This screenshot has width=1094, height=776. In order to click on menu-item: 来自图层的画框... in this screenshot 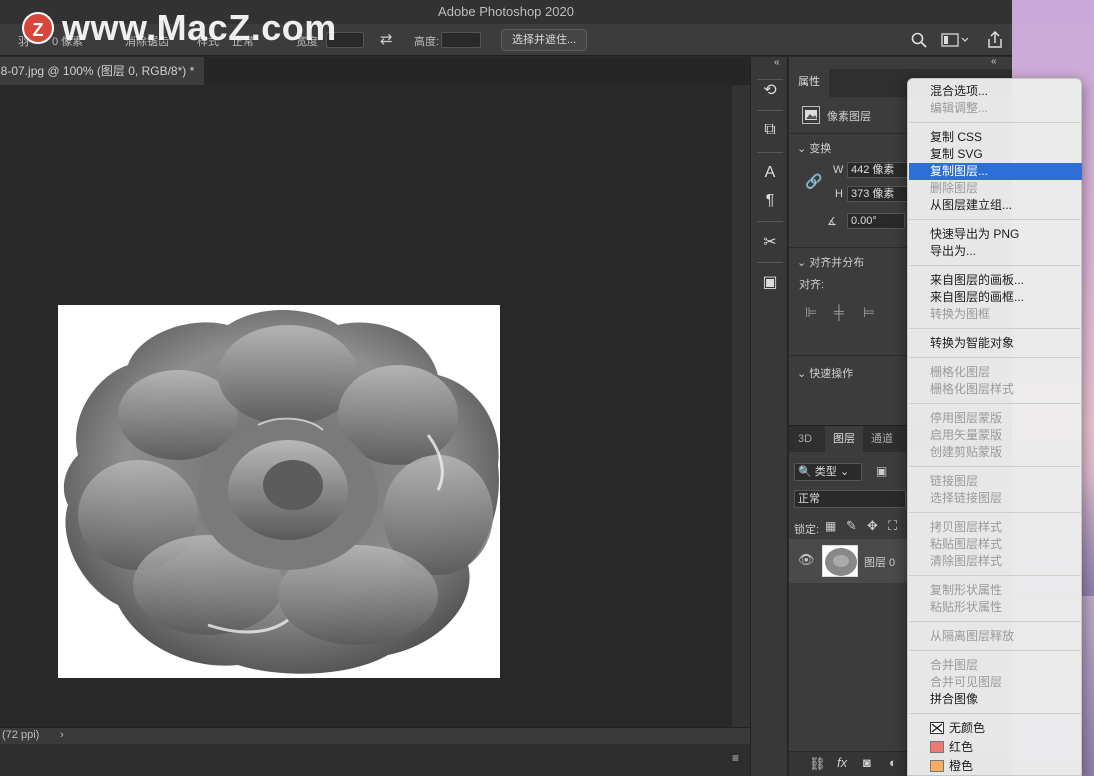, I will do `click(995, 297)`.